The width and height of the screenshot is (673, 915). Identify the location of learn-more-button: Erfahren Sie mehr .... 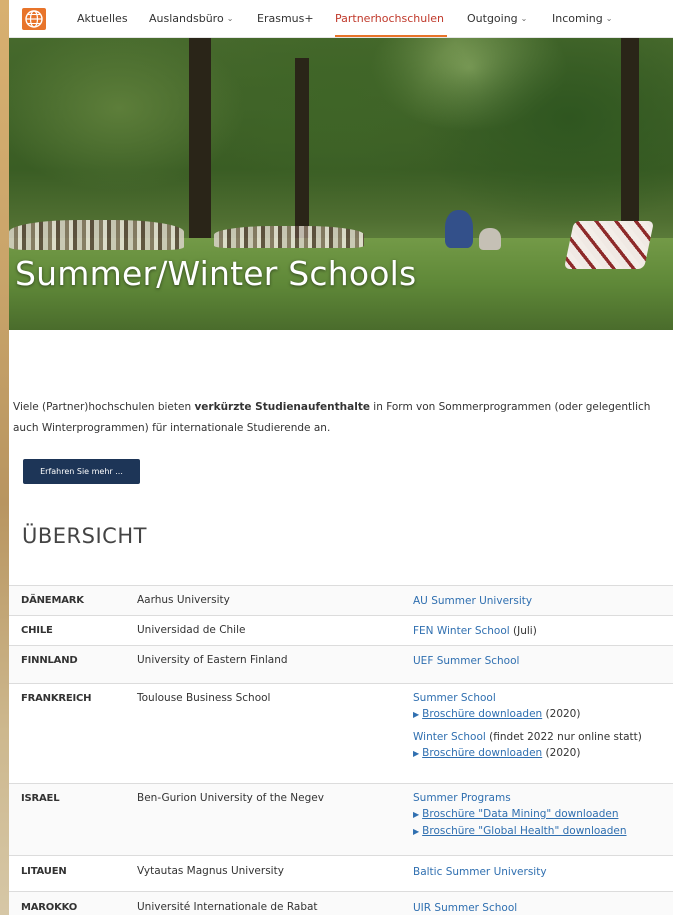
(81, 471).